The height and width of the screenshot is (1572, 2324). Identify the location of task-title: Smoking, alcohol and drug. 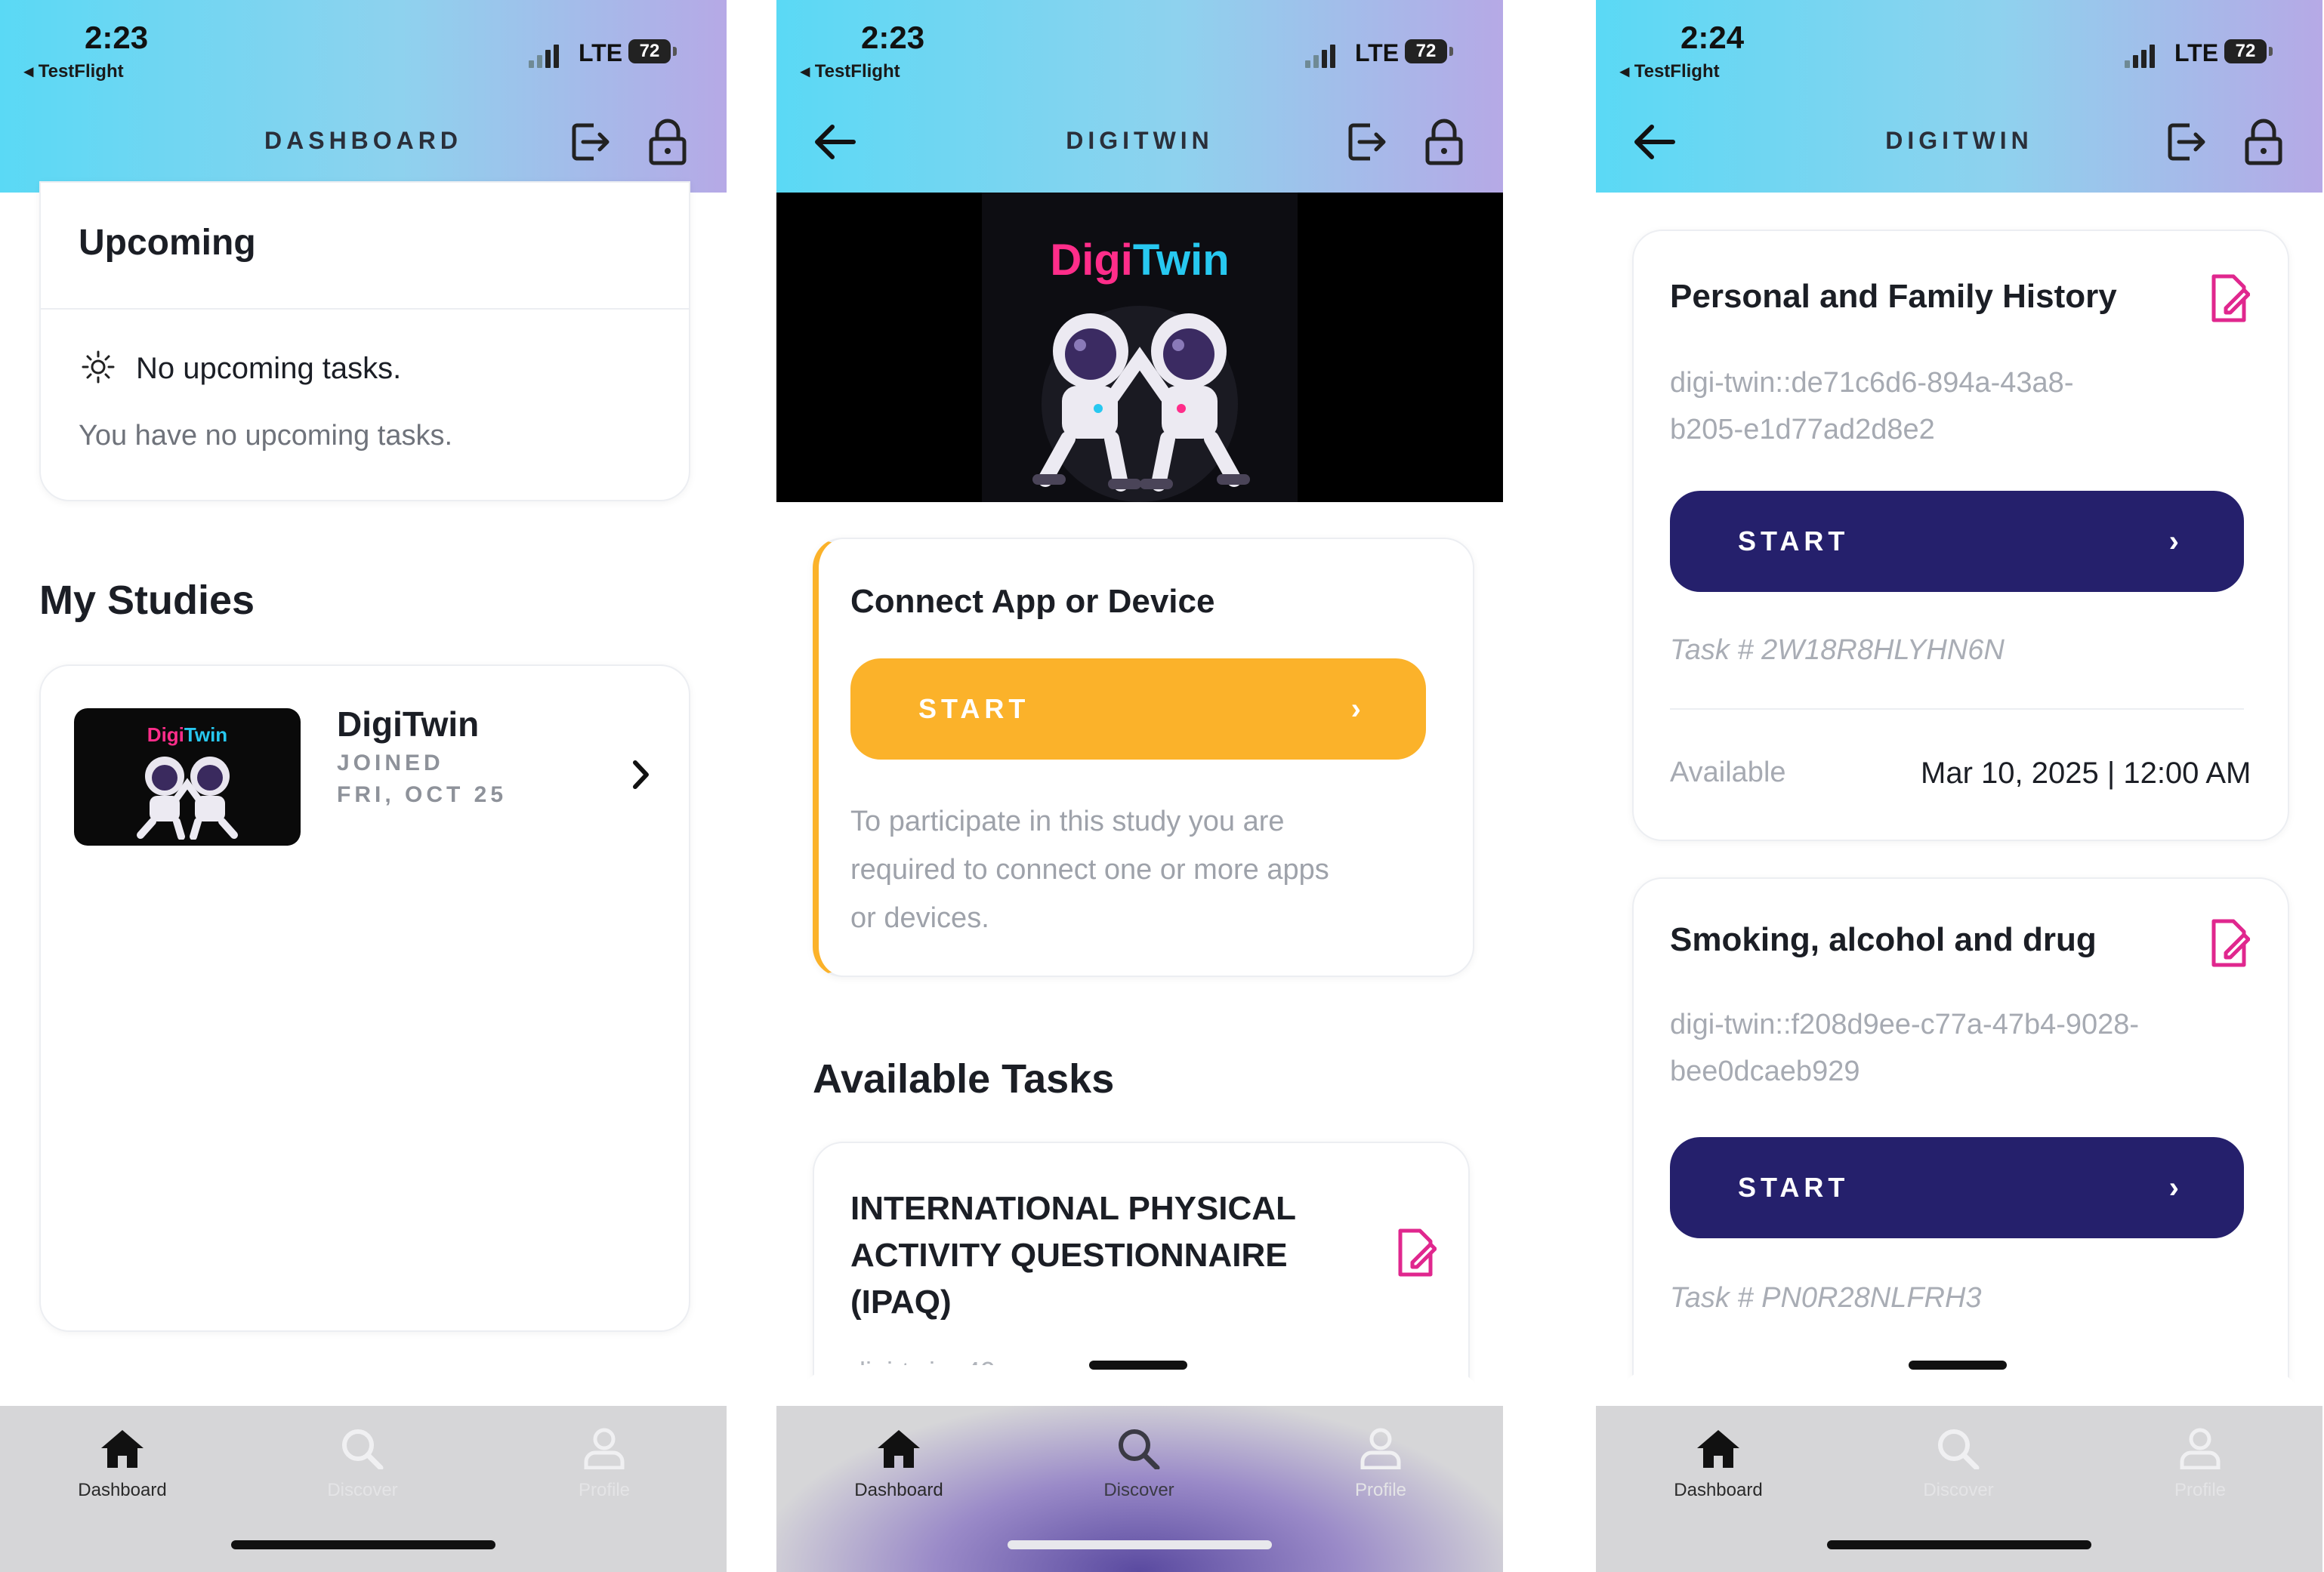
(1884, 940).